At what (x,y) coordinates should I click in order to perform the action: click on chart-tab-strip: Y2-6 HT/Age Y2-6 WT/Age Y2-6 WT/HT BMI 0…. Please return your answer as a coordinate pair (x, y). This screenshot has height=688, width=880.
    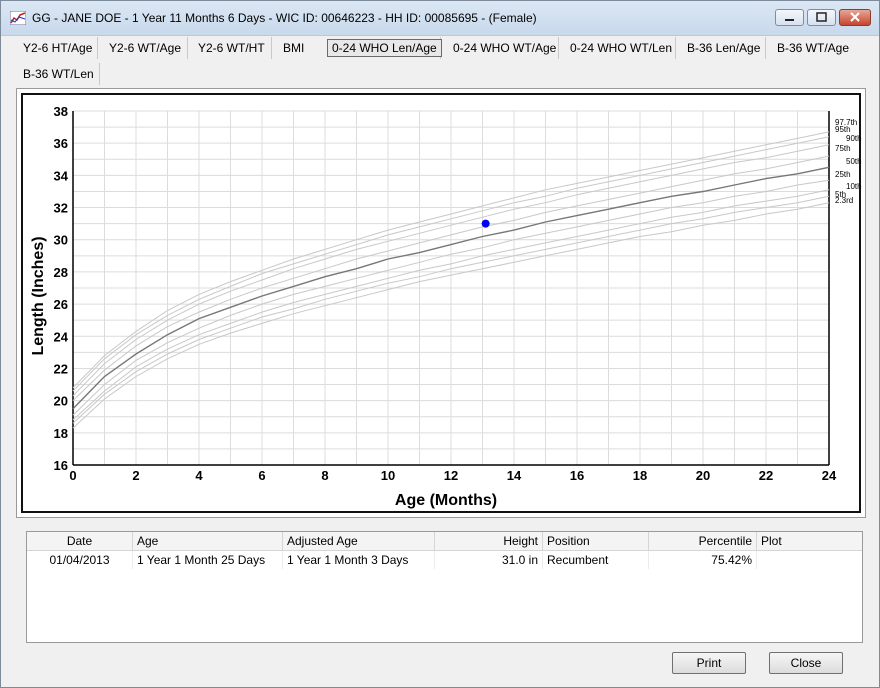
    Looking at the image, I should click on (443, 62).